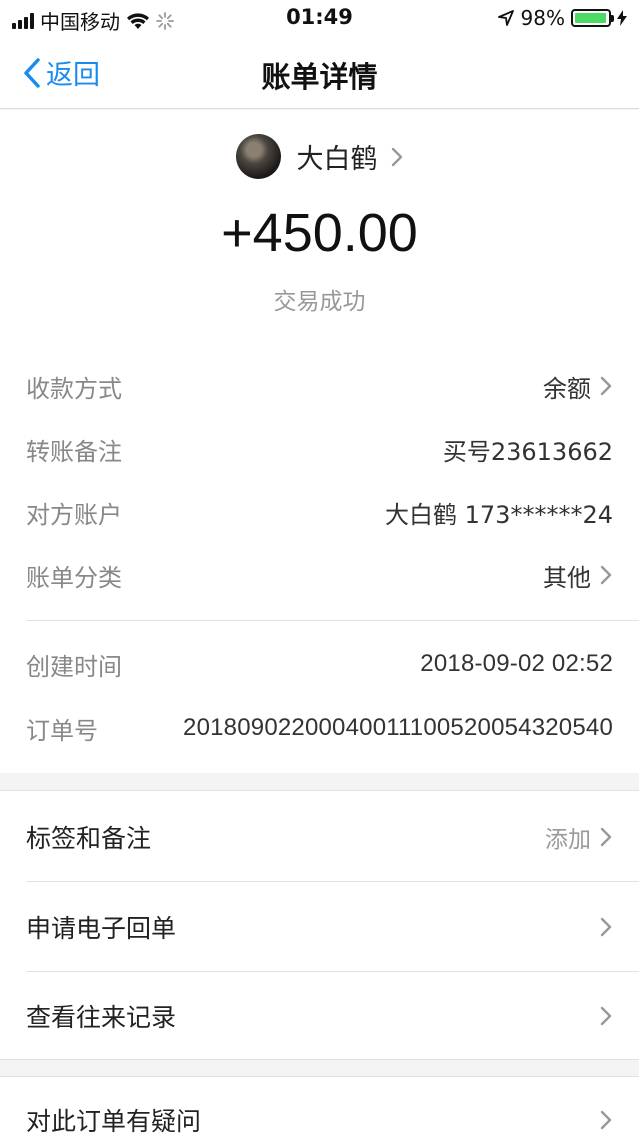  I want to click on battery-icon, so click(592, 18).